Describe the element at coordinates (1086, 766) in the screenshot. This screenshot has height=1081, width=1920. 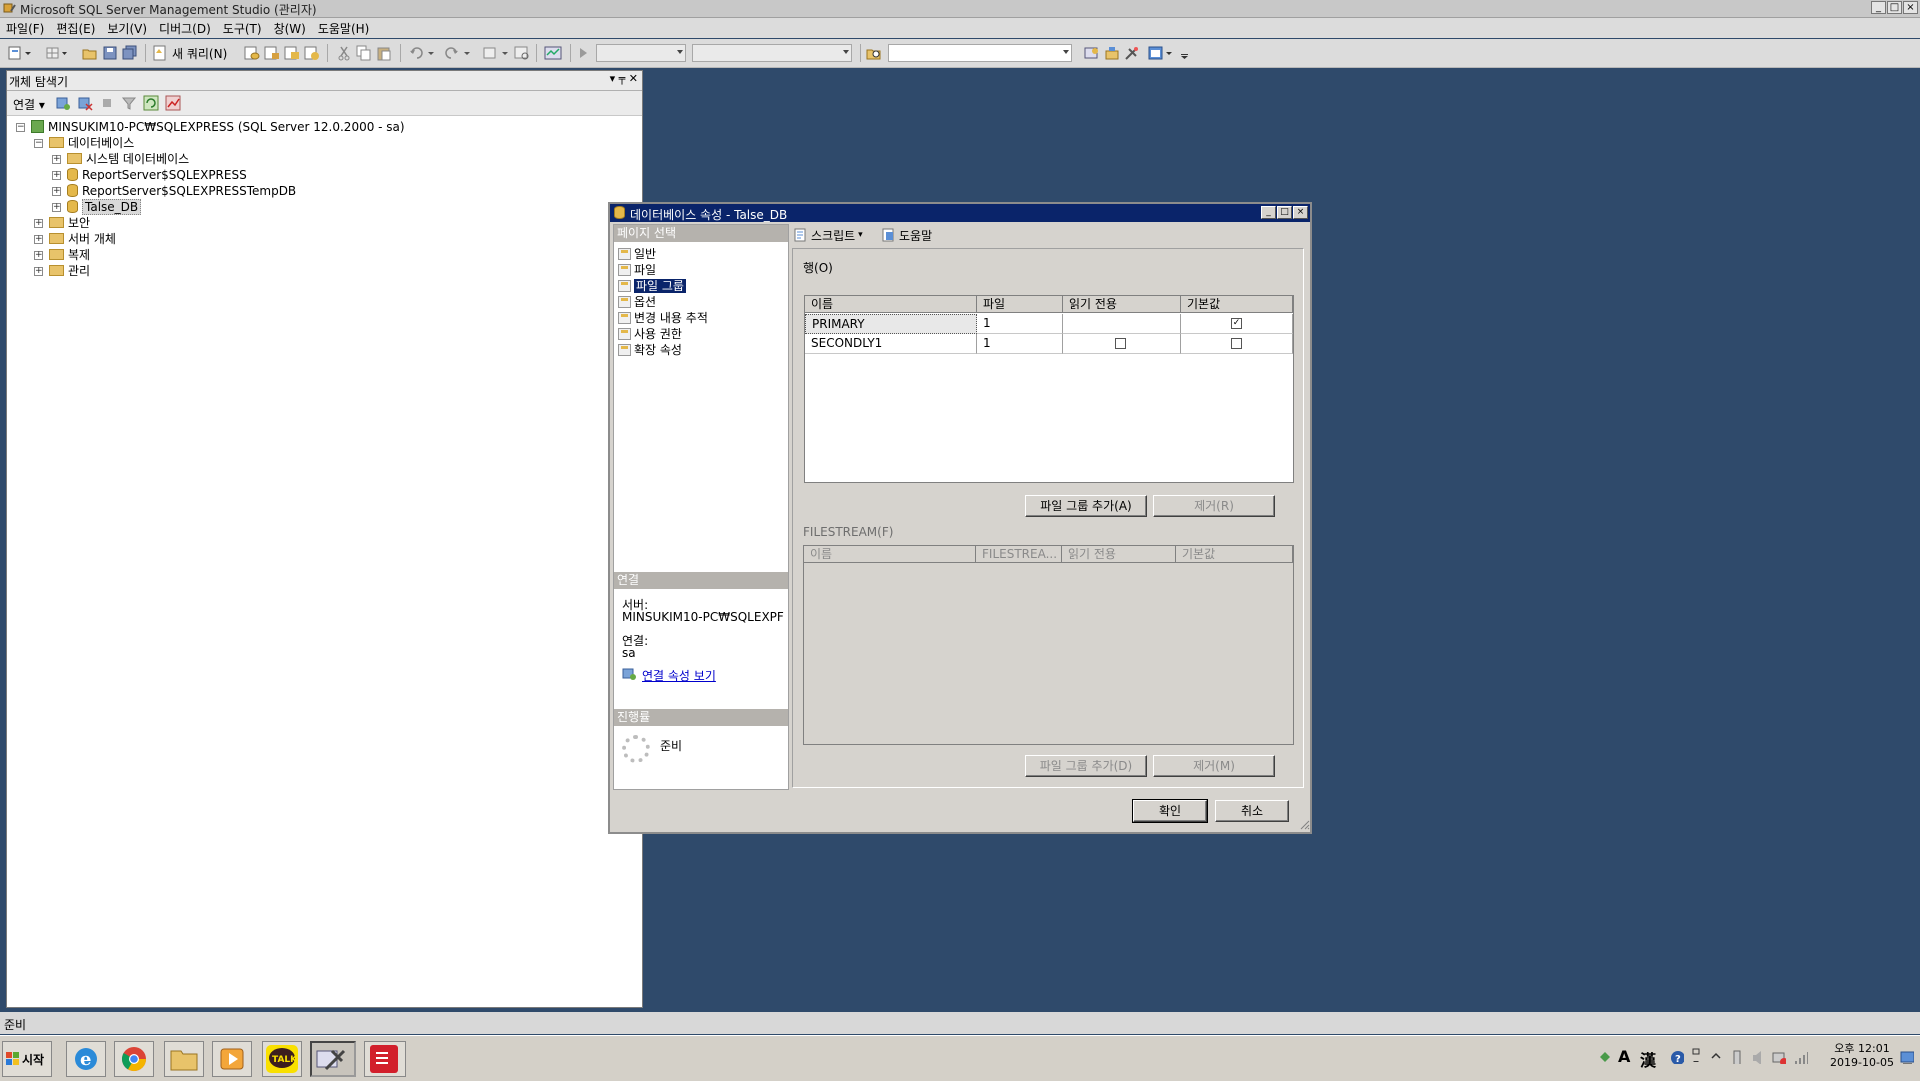
I see `add-filestream-filegroup-button: 파일 그룹 추가(D)` at that location.